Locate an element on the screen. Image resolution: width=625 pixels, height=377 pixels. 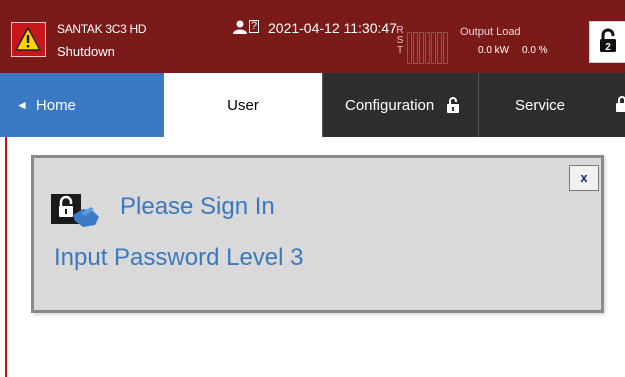
svg-text: 2 is located at coordinates (608, 47).